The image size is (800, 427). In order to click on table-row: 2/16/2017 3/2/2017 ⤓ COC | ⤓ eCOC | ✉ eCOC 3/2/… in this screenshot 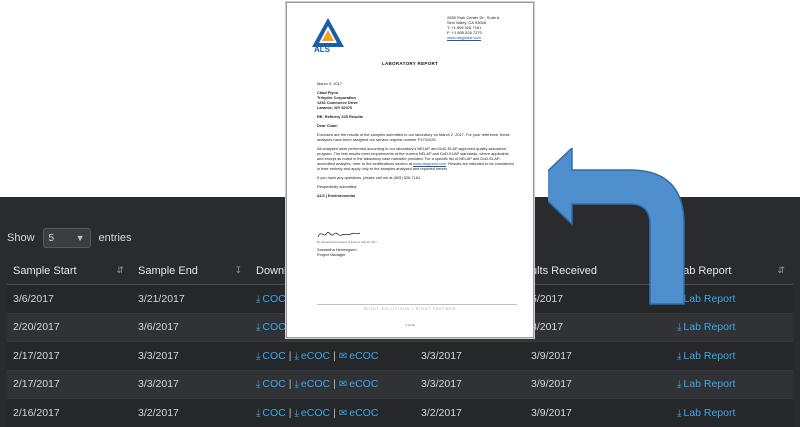, I will do `click(400, 412)`.